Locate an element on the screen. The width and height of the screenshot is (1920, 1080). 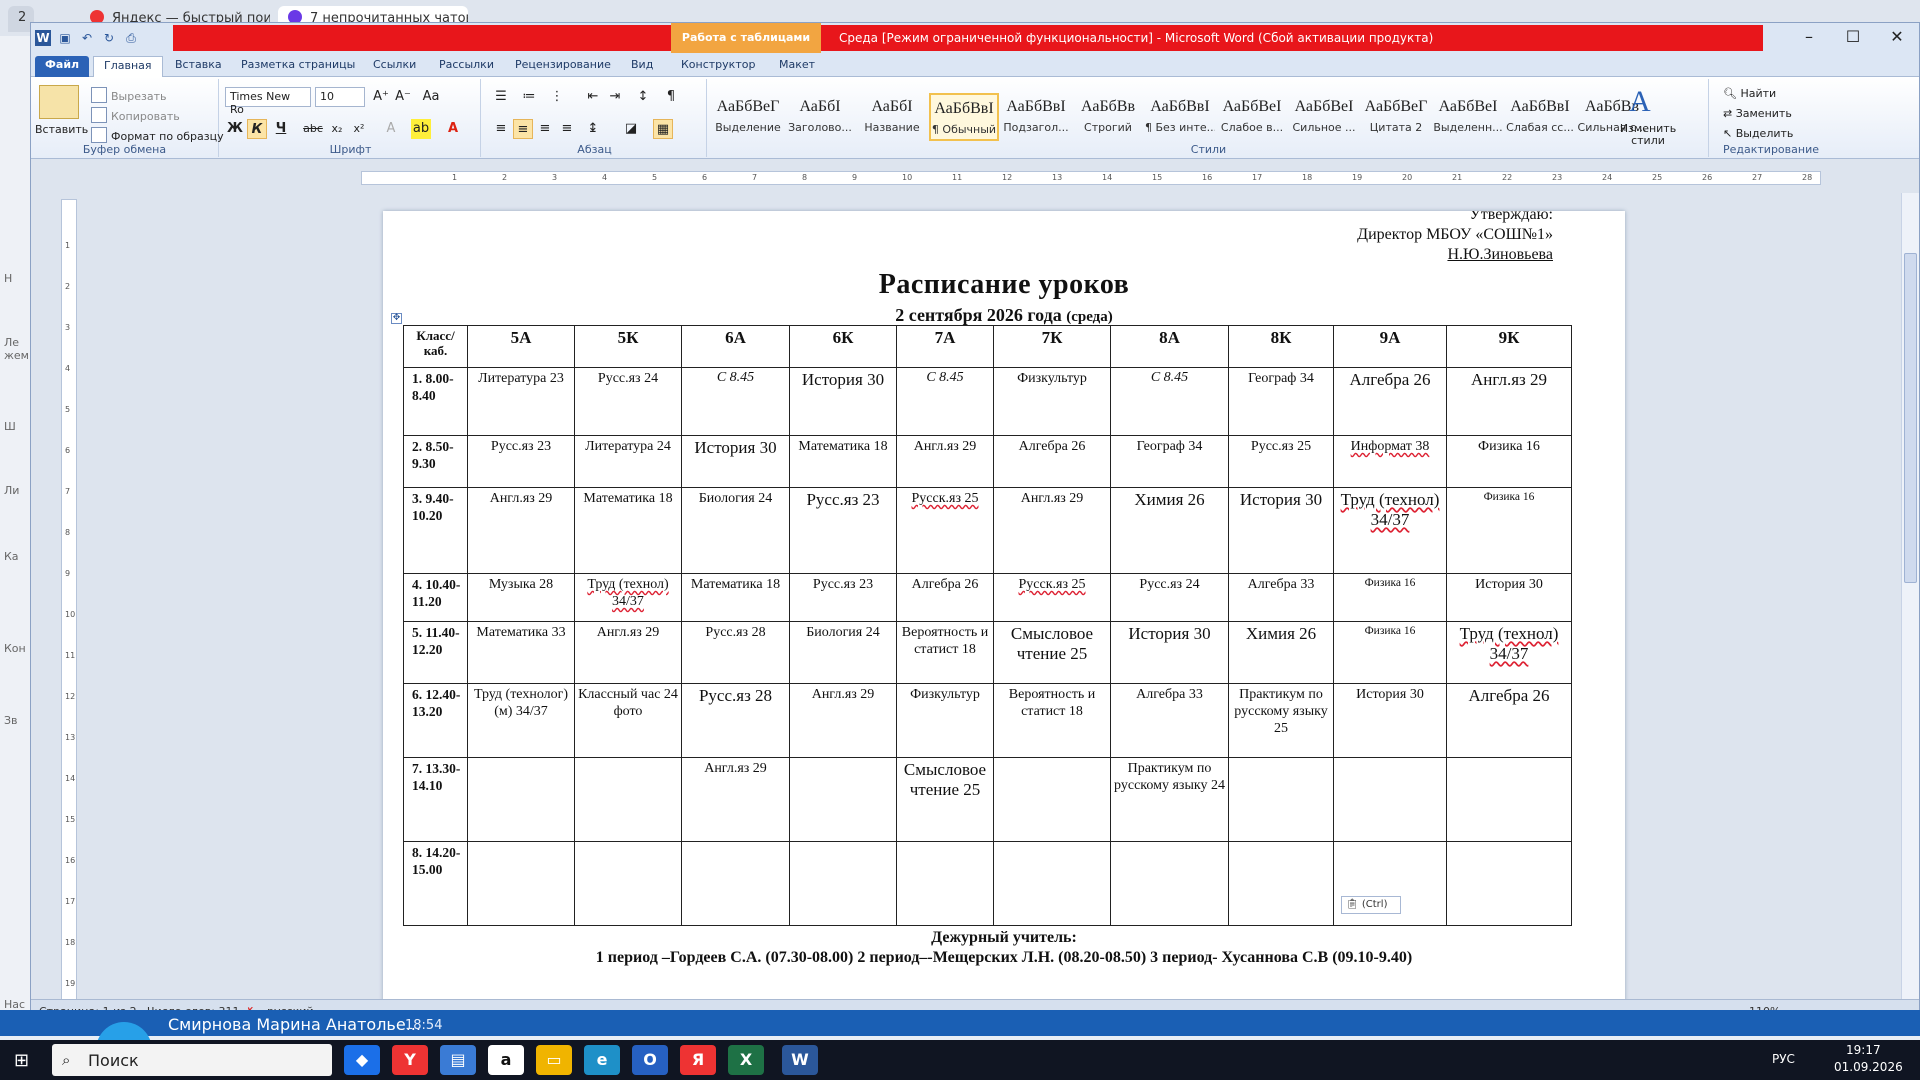
clock-date: 01.09.2026 is located at coordinates (1868, 1067).